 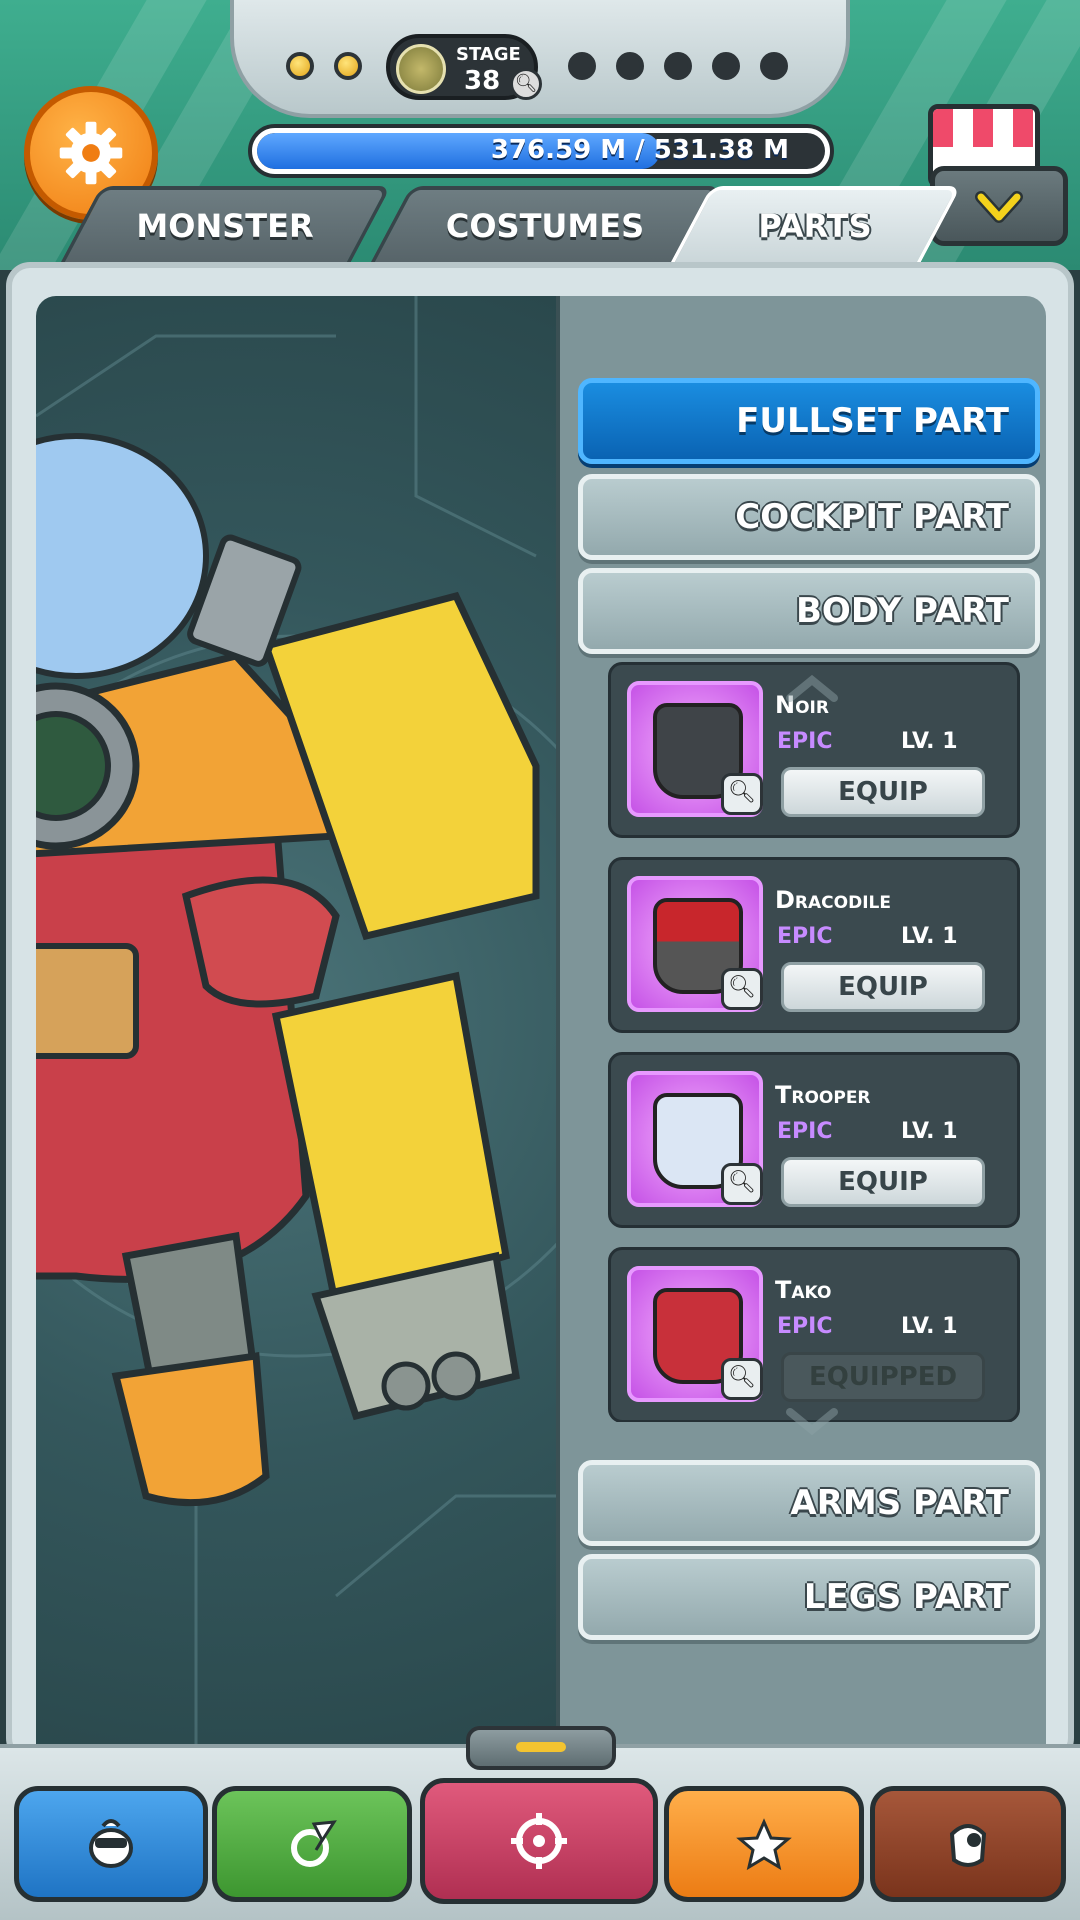 I want to click on tab-label: COSTUMES, so click(x=545, y=226).